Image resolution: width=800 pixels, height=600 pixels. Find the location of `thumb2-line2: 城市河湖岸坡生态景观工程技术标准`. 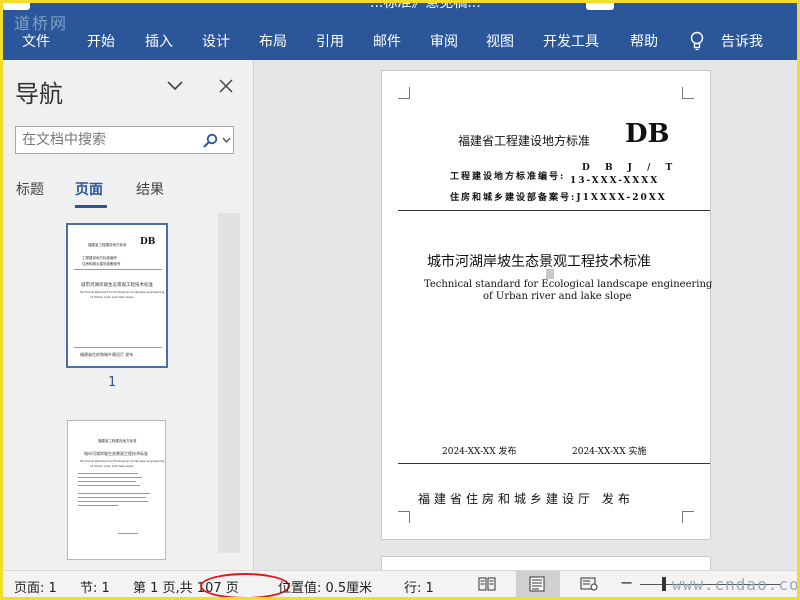

thumb2-line2: 城市河湖岸坡生态景观工程技术标准 is located at coordinates (116, 453).